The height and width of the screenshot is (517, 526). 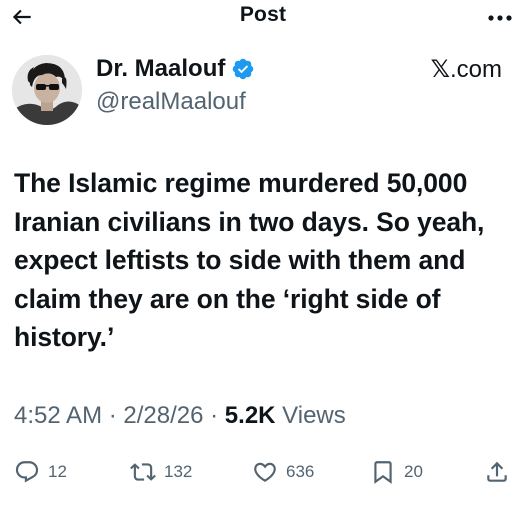 What do you see at coordinates (27, 472) in the screenshot?
I see `reply-icon` at bounding box center [27, 472].